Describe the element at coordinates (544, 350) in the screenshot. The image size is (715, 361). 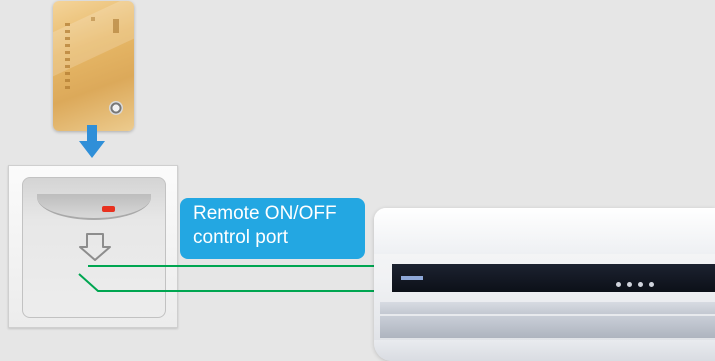
I see `ac-bottom-cover` at that location.